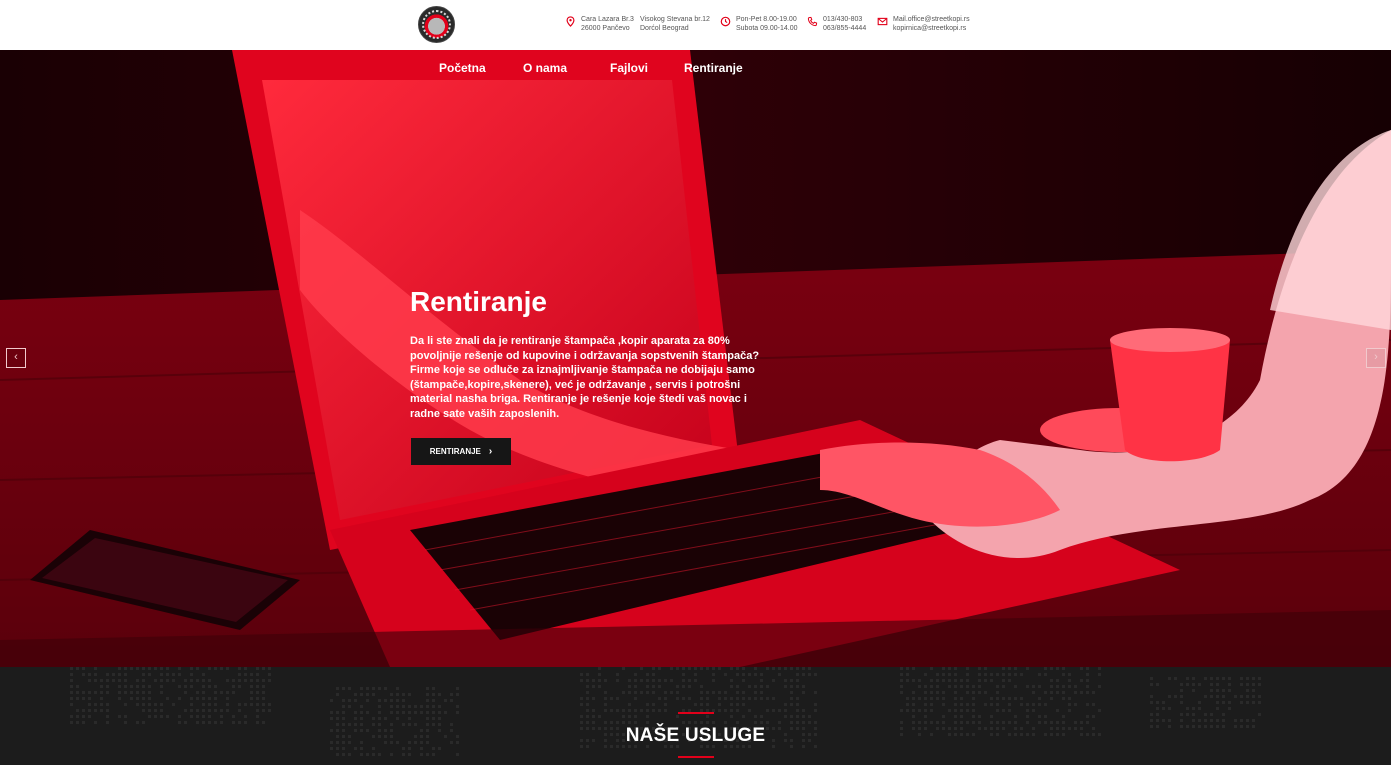 The height and width of the screenshot is (765, 1391). Describe the element at coordinates (436, 24) in the screenshot. I see `streetkopi-logo-icon` at that location.